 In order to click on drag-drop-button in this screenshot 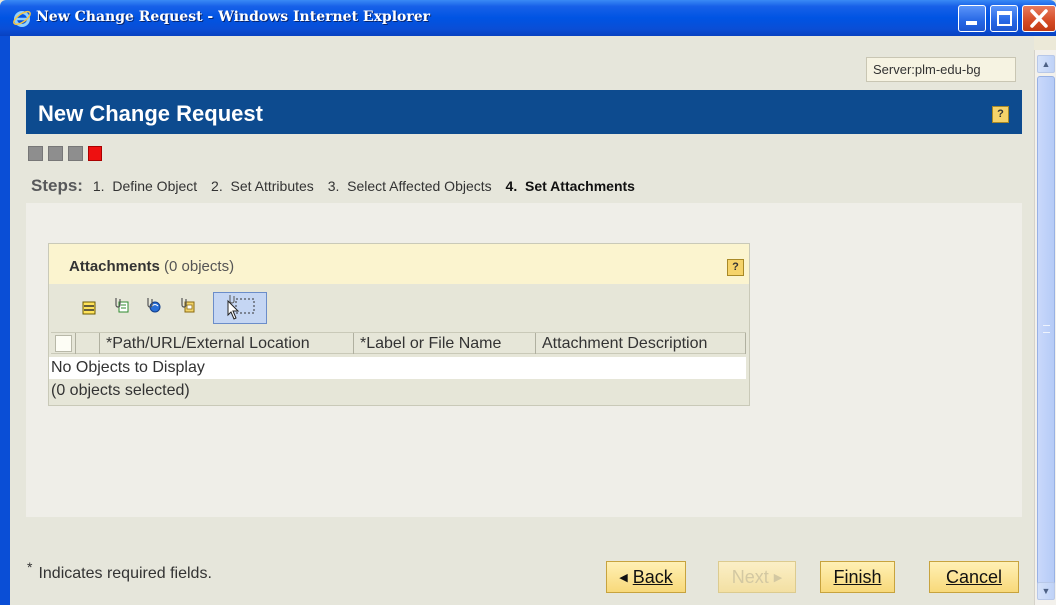, I will do `click(240, 308)`.